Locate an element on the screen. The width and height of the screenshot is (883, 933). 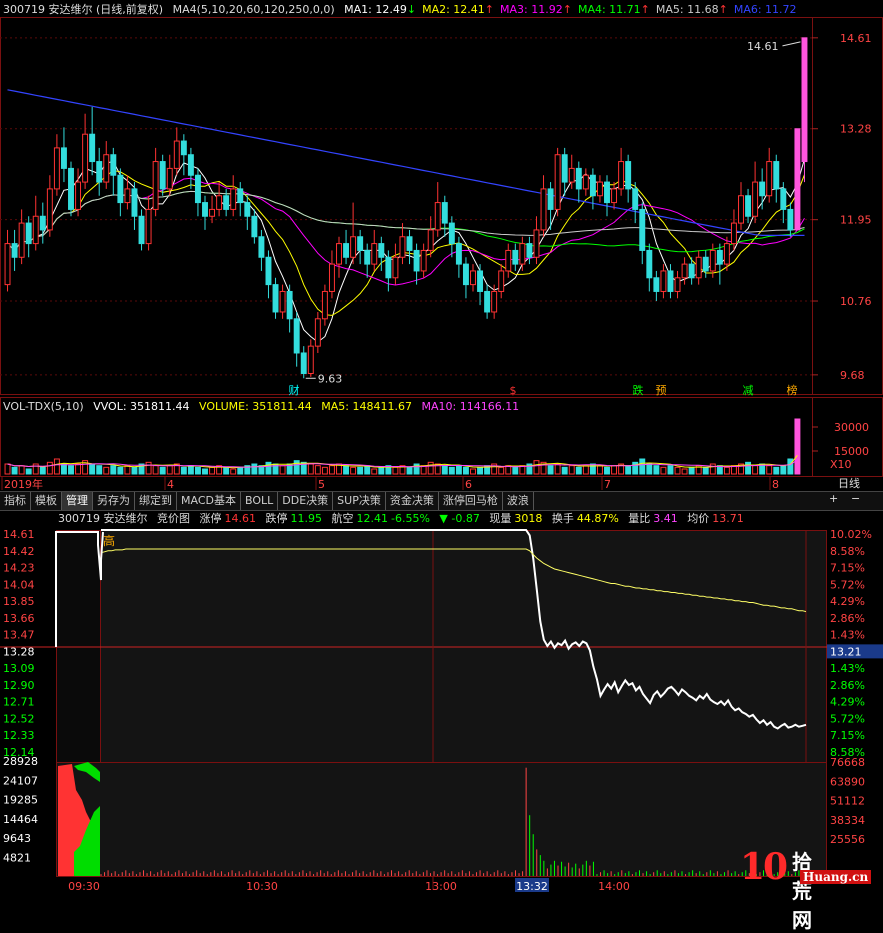
intraday-volume-frame is located at coordinates (441, 819).